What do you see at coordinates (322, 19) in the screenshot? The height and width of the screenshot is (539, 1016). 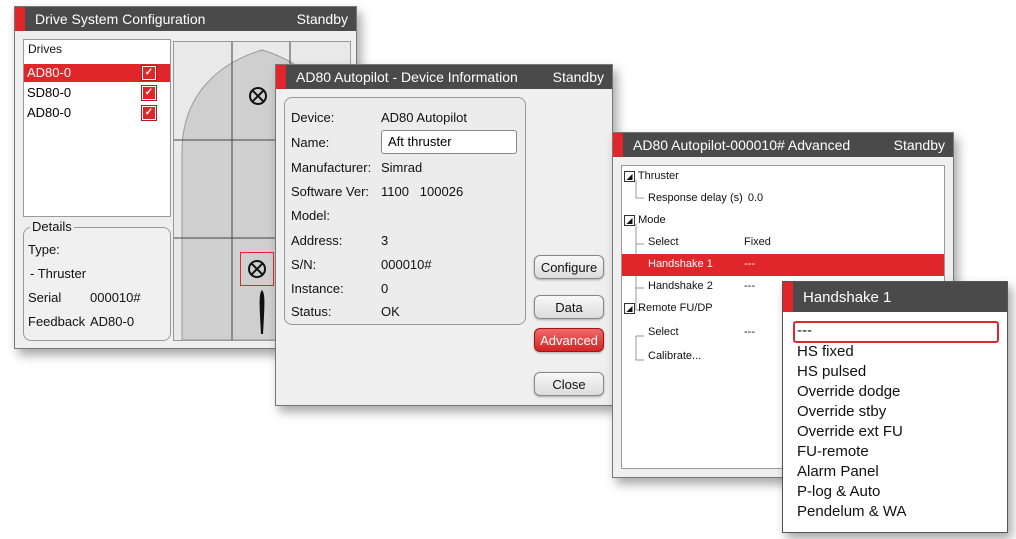 I see `drive-config-status: Standby` at bounding box center [322, 19].